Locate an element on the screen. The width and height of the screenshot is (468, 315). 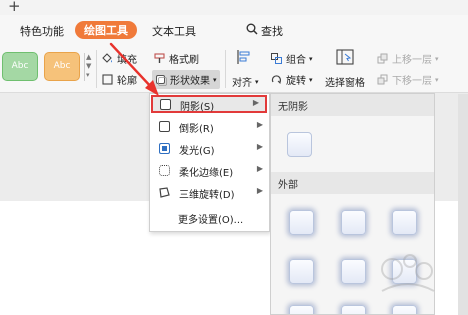
selection-pane-icon is located at coordinates (345, 57).